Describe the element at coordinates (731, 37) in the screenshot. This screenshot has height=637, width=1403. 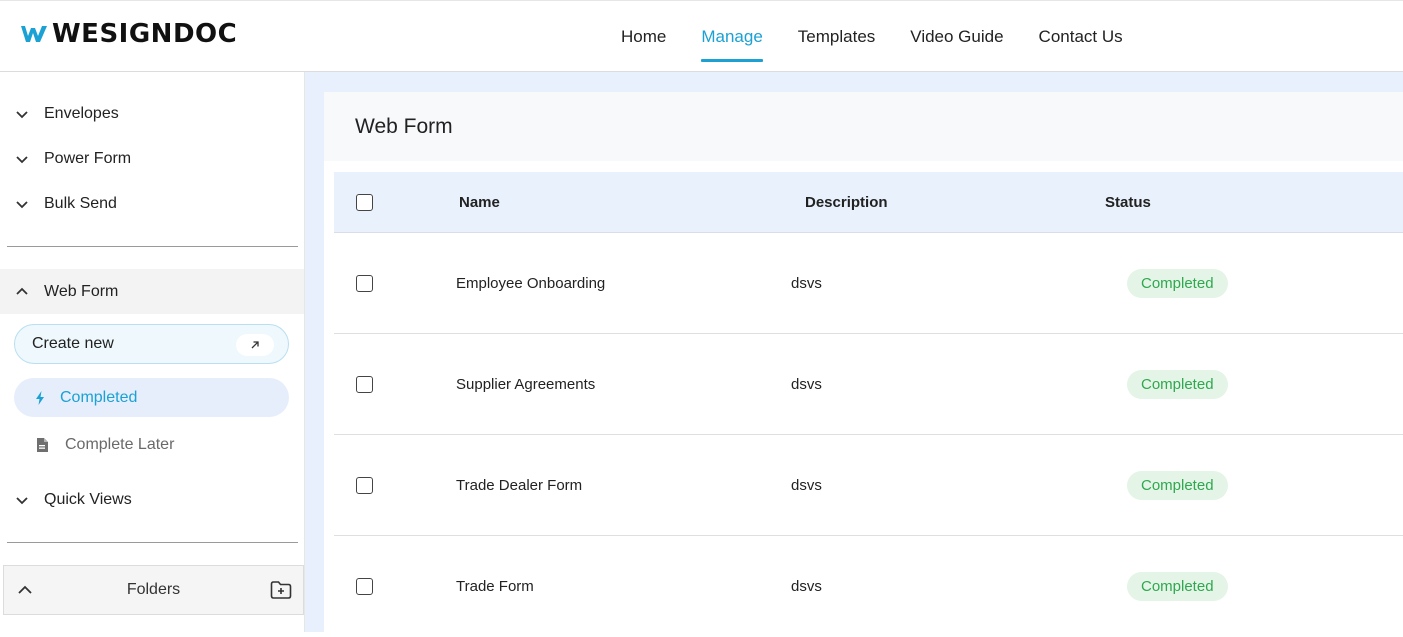
I see `nav-manage: Manage` at that location.